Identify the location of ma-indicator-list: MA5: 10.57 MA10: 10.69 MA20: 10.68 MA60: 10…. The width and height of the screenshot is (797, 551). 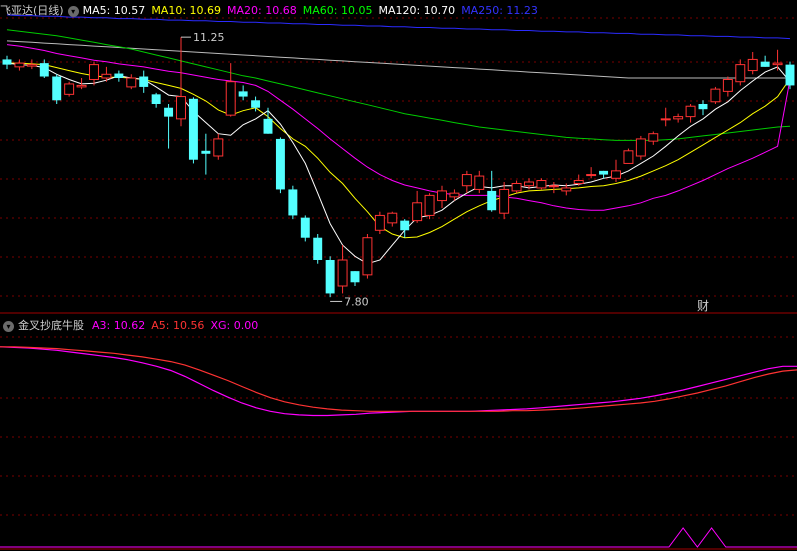
(313, 10).